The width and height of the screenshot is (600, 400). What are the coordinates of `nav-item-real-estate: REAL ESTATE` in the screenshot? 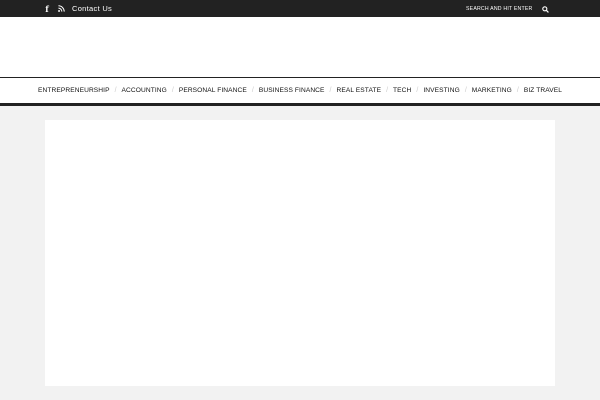 It's located at (359, 90).